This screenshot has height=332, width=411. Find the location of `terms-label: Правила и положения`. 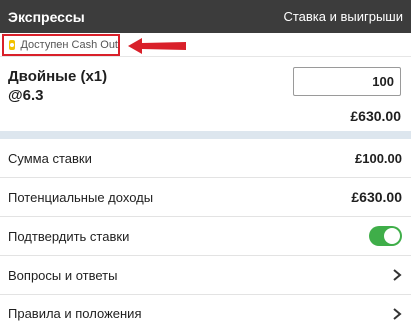

terms-label: Правила и положения is located at coordinates (75, 313).